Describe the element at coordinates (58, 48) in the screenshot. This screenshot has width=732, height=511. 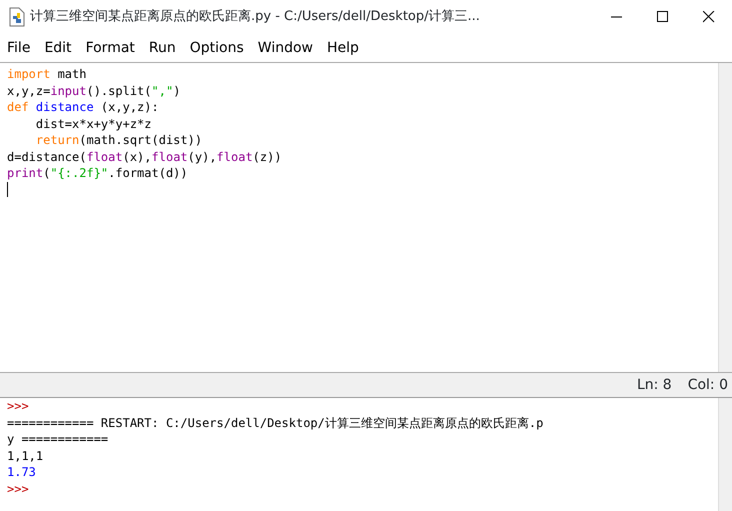
I see `menu-item: Edit` at that location.